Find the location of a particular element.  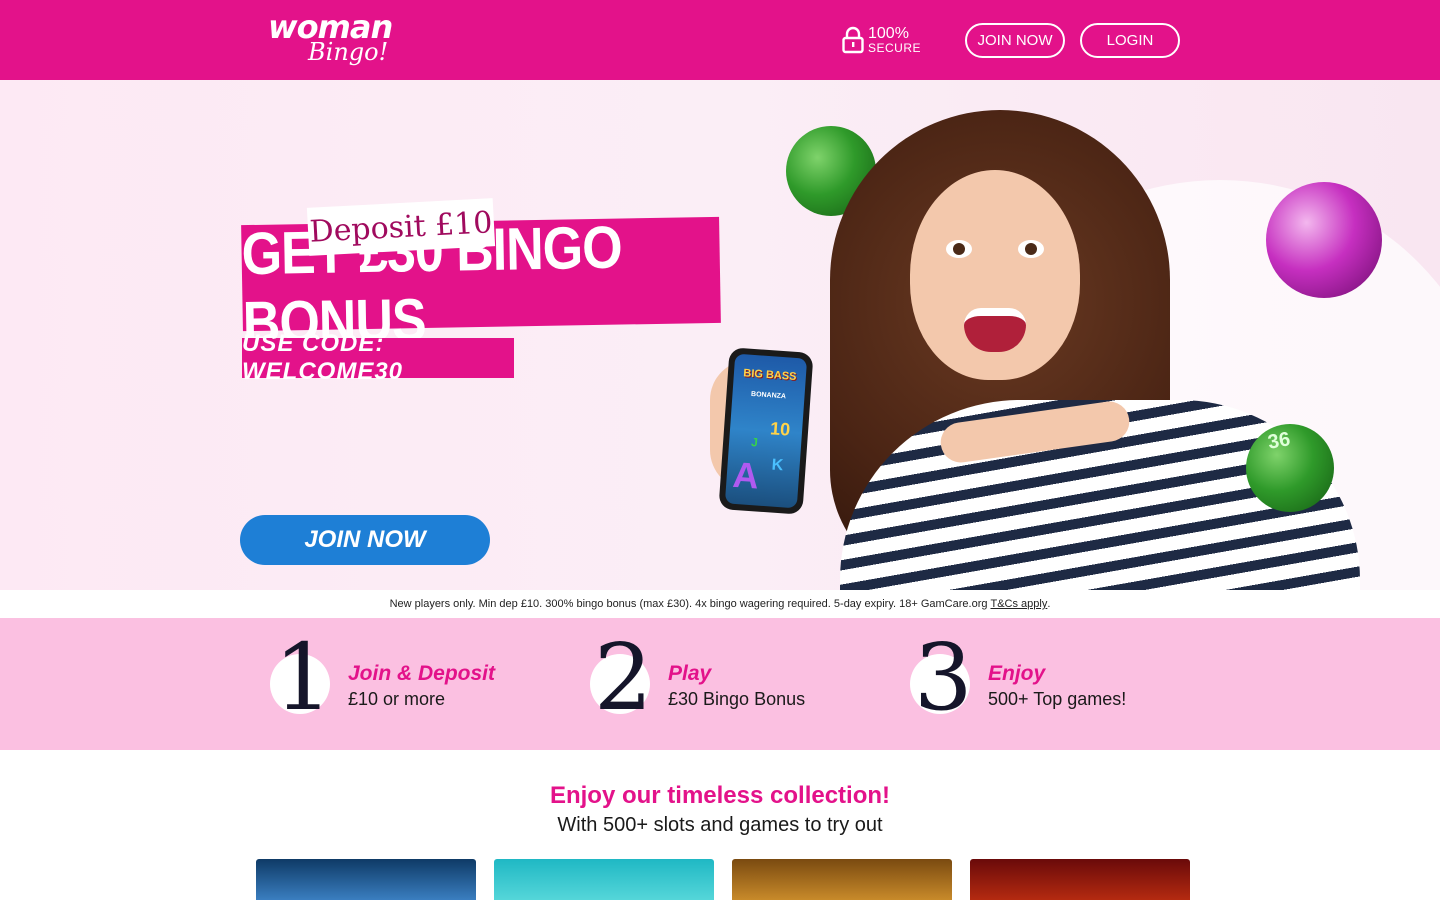

step-number: 2 is located at coordinates (623, 677).